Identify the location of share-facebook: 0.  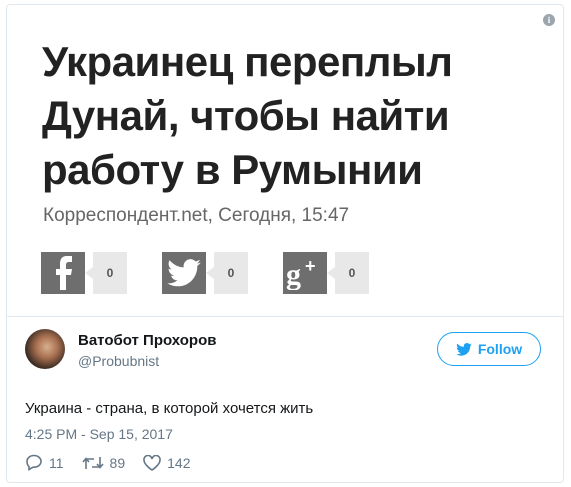
(84, 273).